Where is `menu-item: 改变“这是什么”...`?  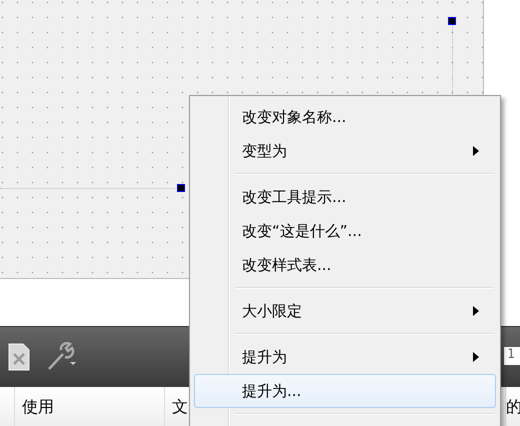
menu-item: 改变“这是什么”... is located at coordinates (345, 231).